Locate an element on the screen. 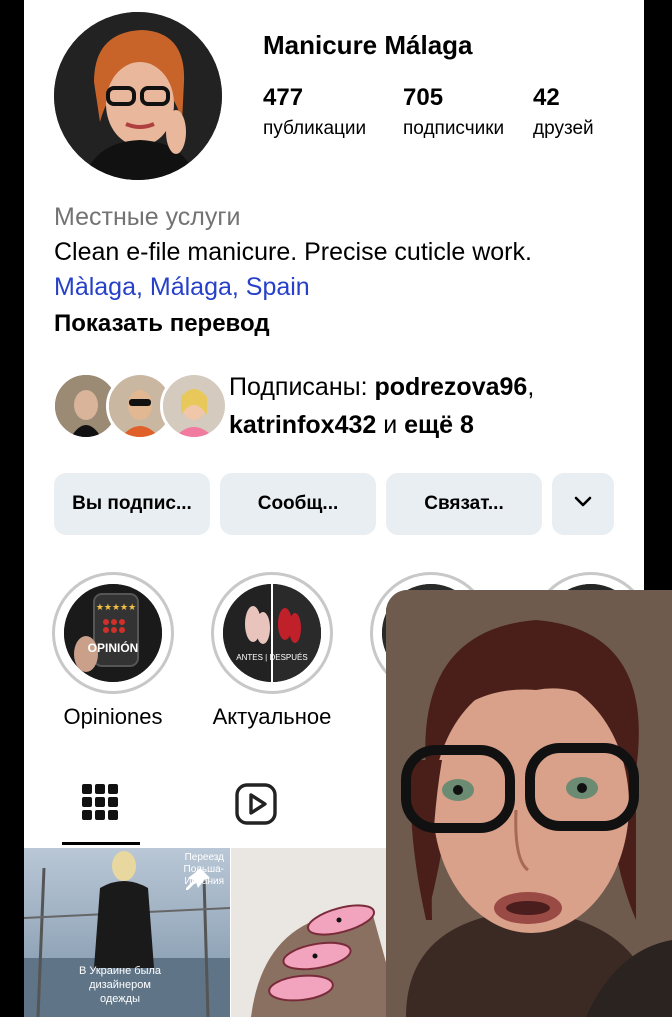 The width and height of the screenshot is (672, 1017). reels-icon is located at coordinates (256, 806).